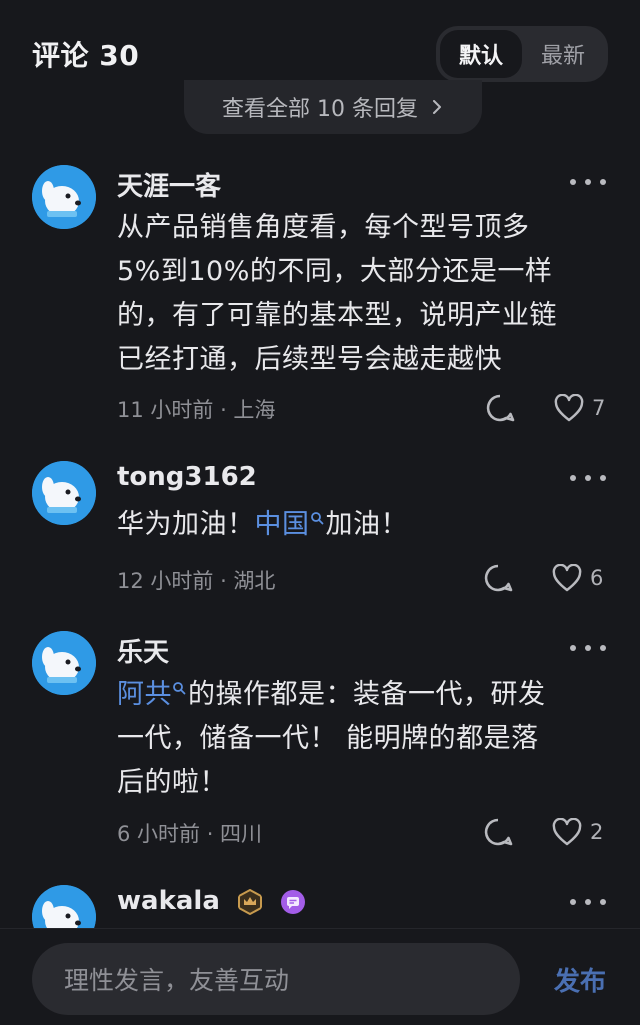 Image resolution: width=640 pixels, height=1025 pixels. What do you see at coordinates (187, 477) in the screenshot?
I see `comment-username: tong3162` at bounding box center [187, 477].